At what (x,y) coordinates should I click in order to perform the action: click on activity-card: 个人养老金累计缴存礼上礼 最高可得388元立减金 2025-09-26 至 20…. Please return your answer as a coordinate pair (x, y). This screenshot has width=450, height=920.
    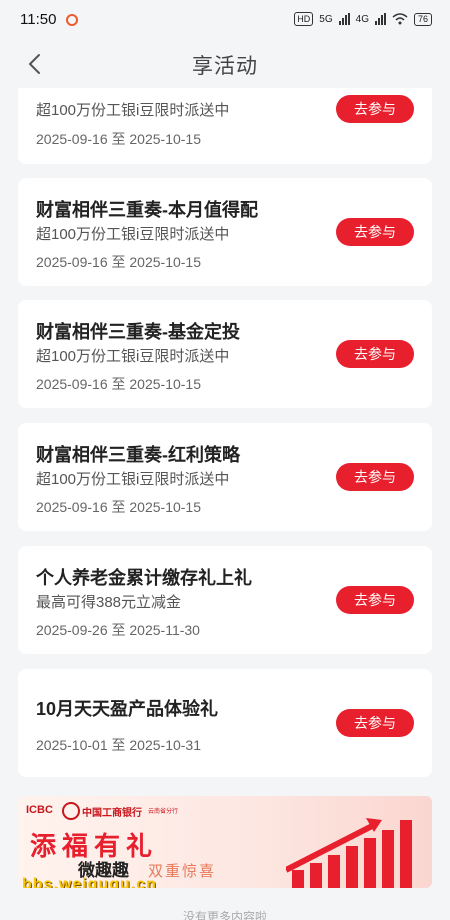
    Looking at the image, I should click on (225, 600).